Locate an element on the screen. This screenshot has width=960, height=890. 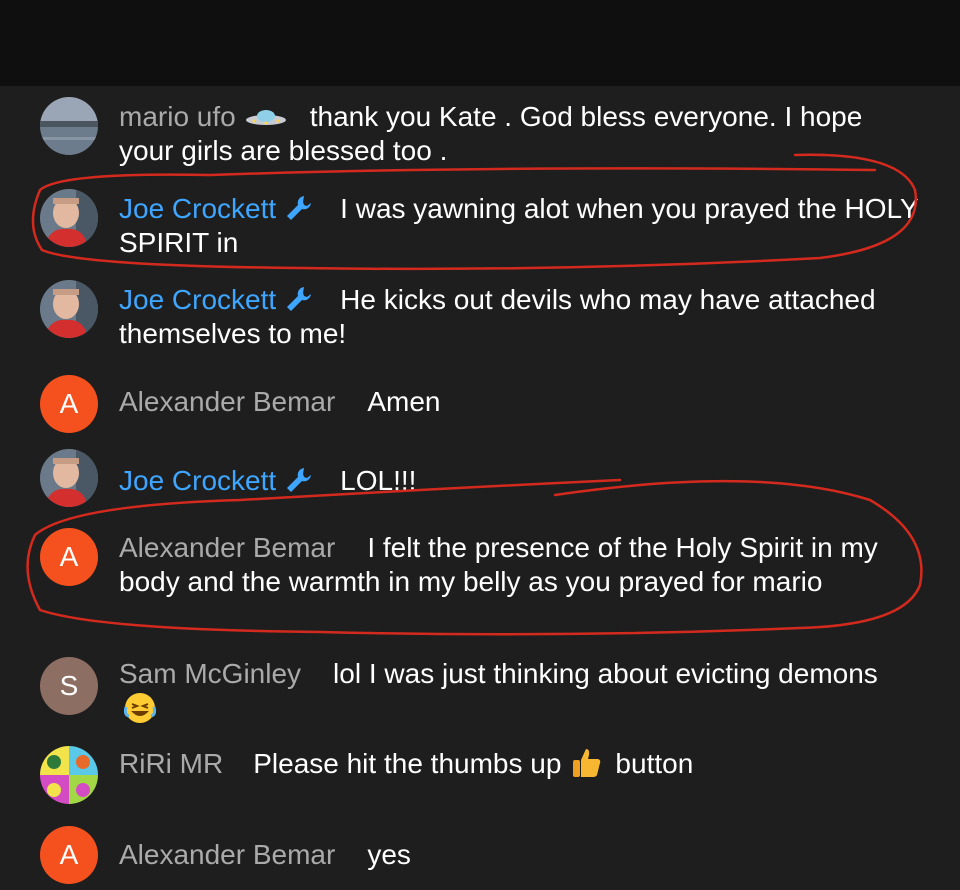
message-body: LOL!!! is located at coordinates (378, 480).